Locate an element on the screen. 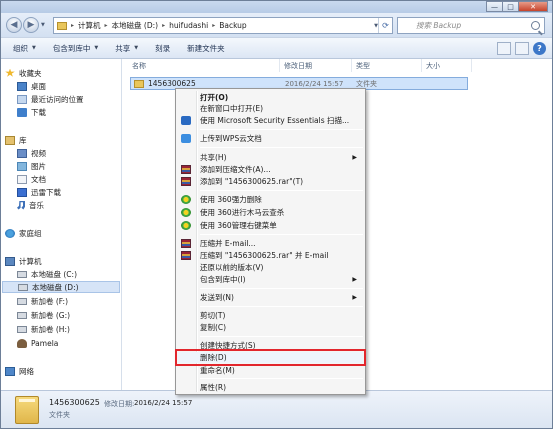  folder-icon is located at coordinates (139, 83).